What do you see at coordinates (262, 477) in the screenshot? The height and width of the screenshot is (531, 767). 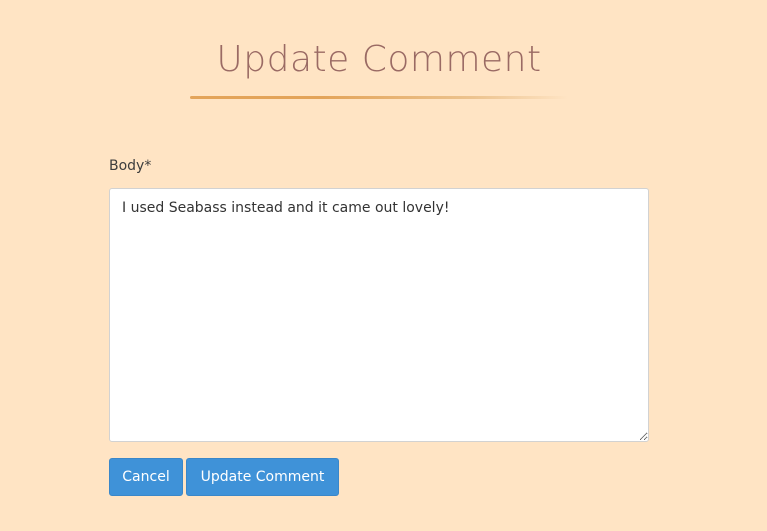 I see `update-comment-button: Update Comment` at bounding box center [262, 477].